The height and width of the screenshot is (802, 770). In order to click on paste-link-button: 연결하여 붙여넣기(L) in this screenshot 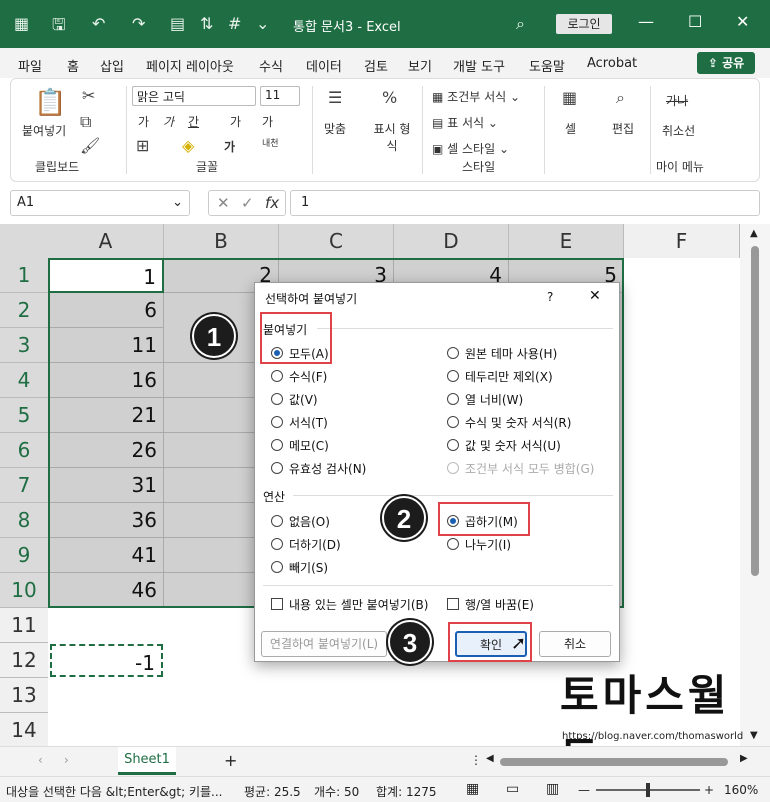, I will do `click(324, 644)`.